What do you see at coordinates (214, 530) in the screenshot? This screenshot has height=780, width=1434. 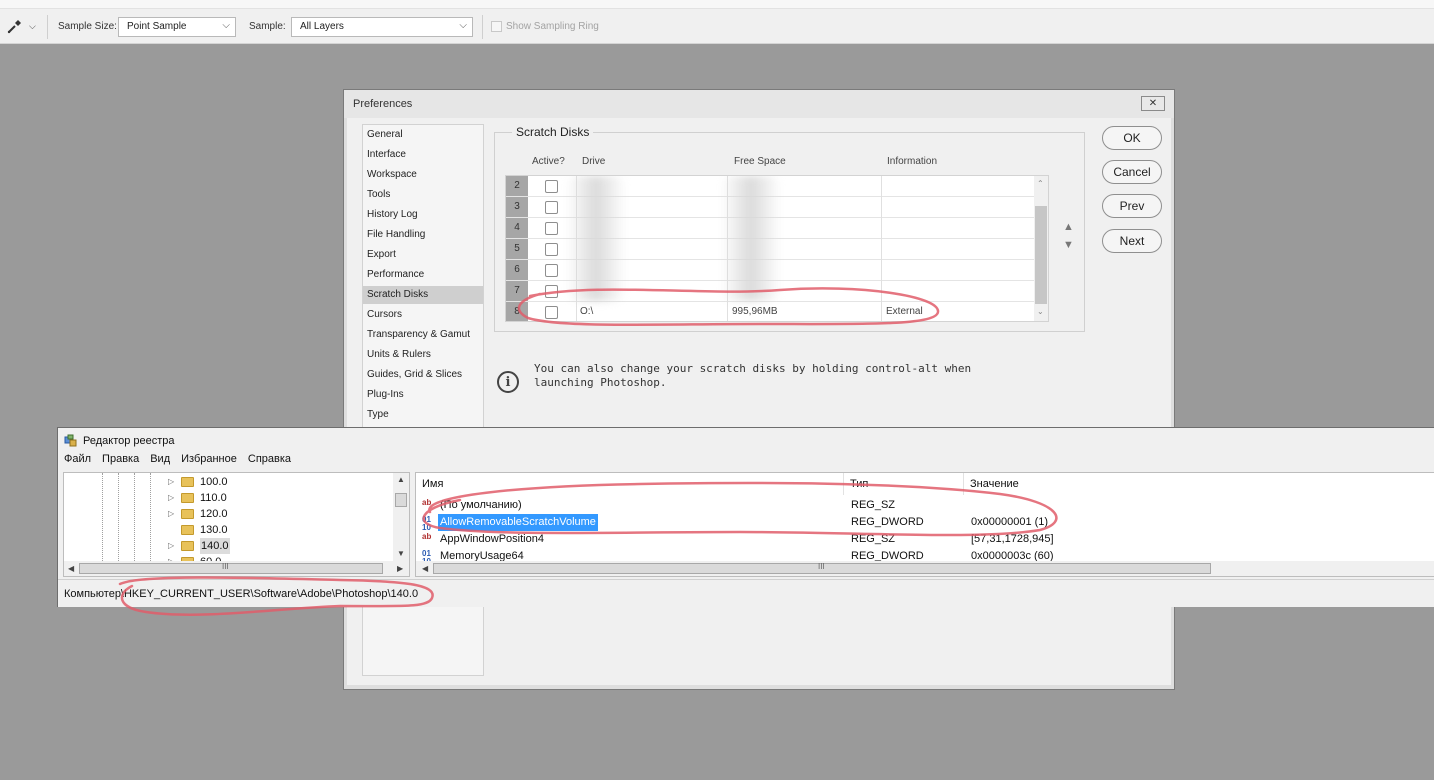 I see `tree-node-label: 130.0` at bounding box center [214, 530].